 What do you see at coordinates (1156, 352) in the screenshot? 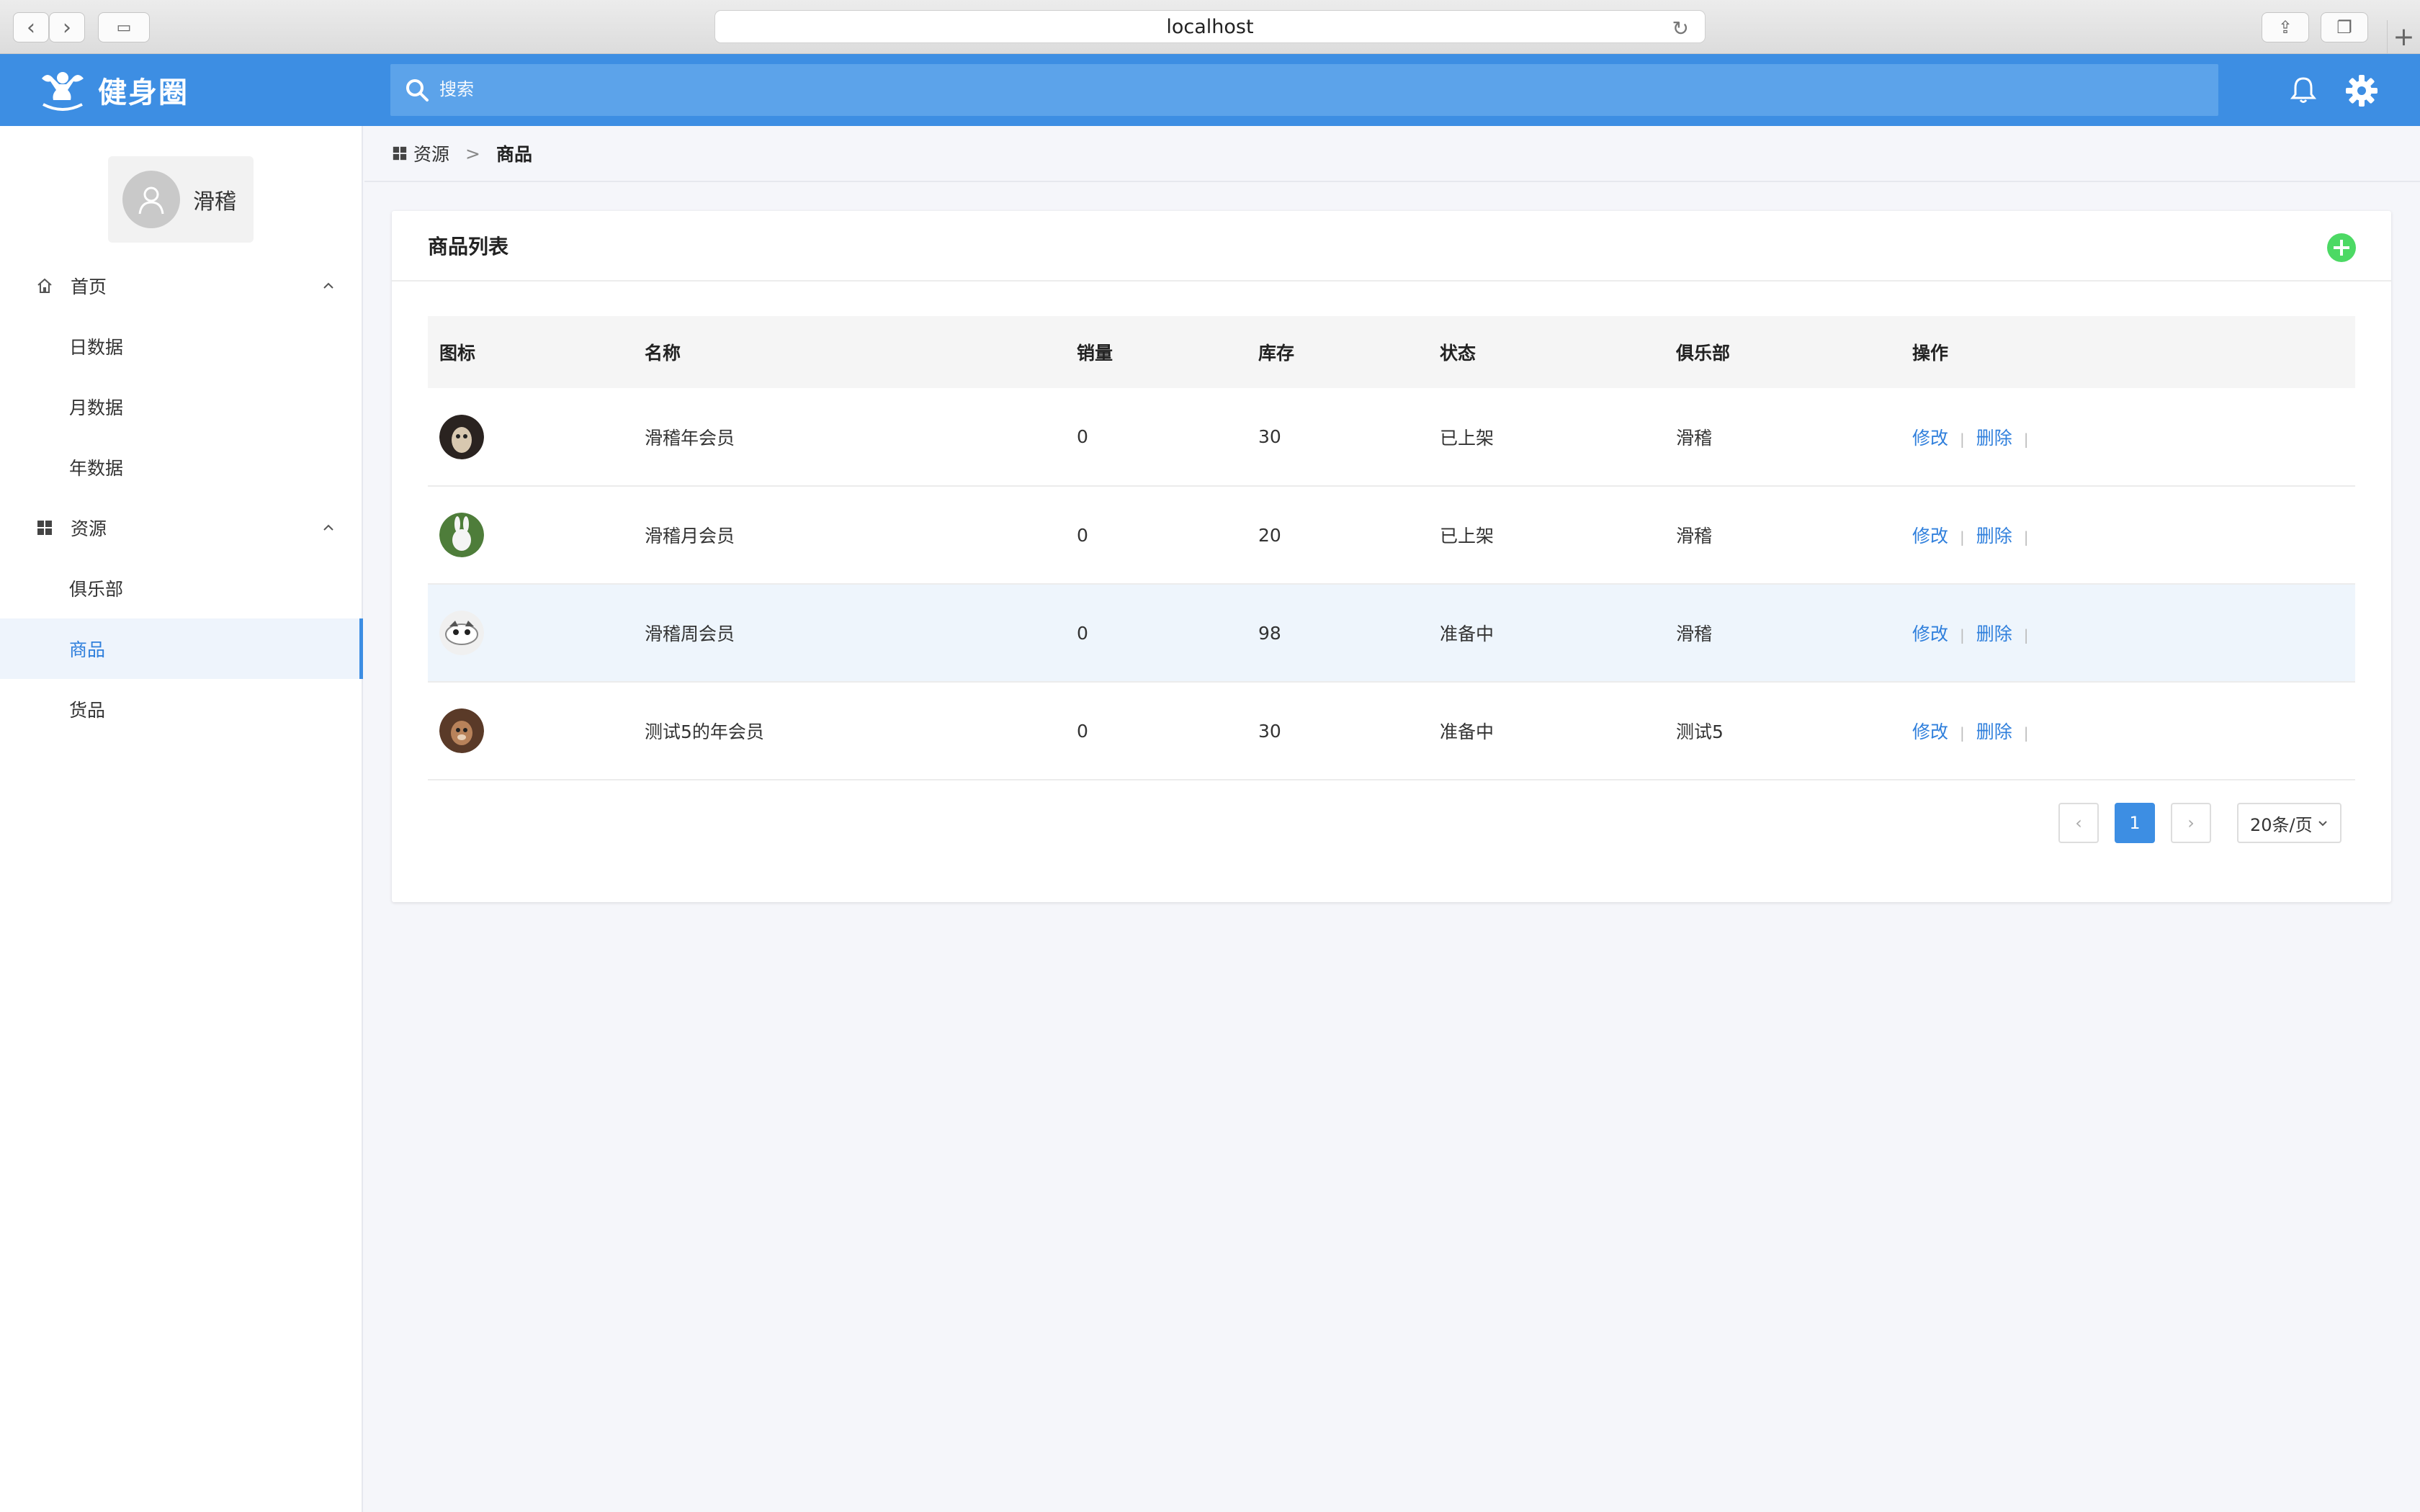
I see `column-header: 销量` at bounding box center [1156, 352].